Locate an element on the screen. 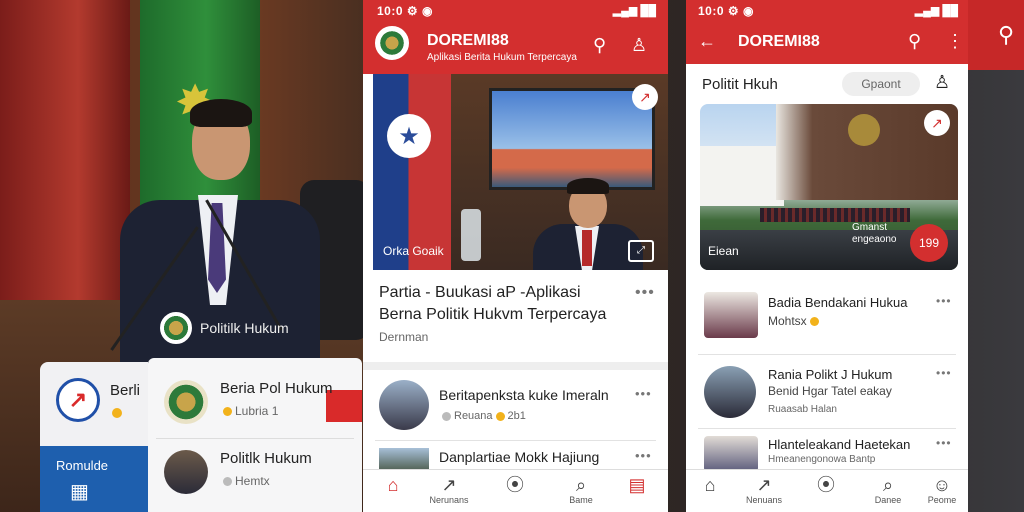 The height and width of the screenshot is (512, 1024). nav-search: ⌕ Bame is located at coordinates (581, 490).